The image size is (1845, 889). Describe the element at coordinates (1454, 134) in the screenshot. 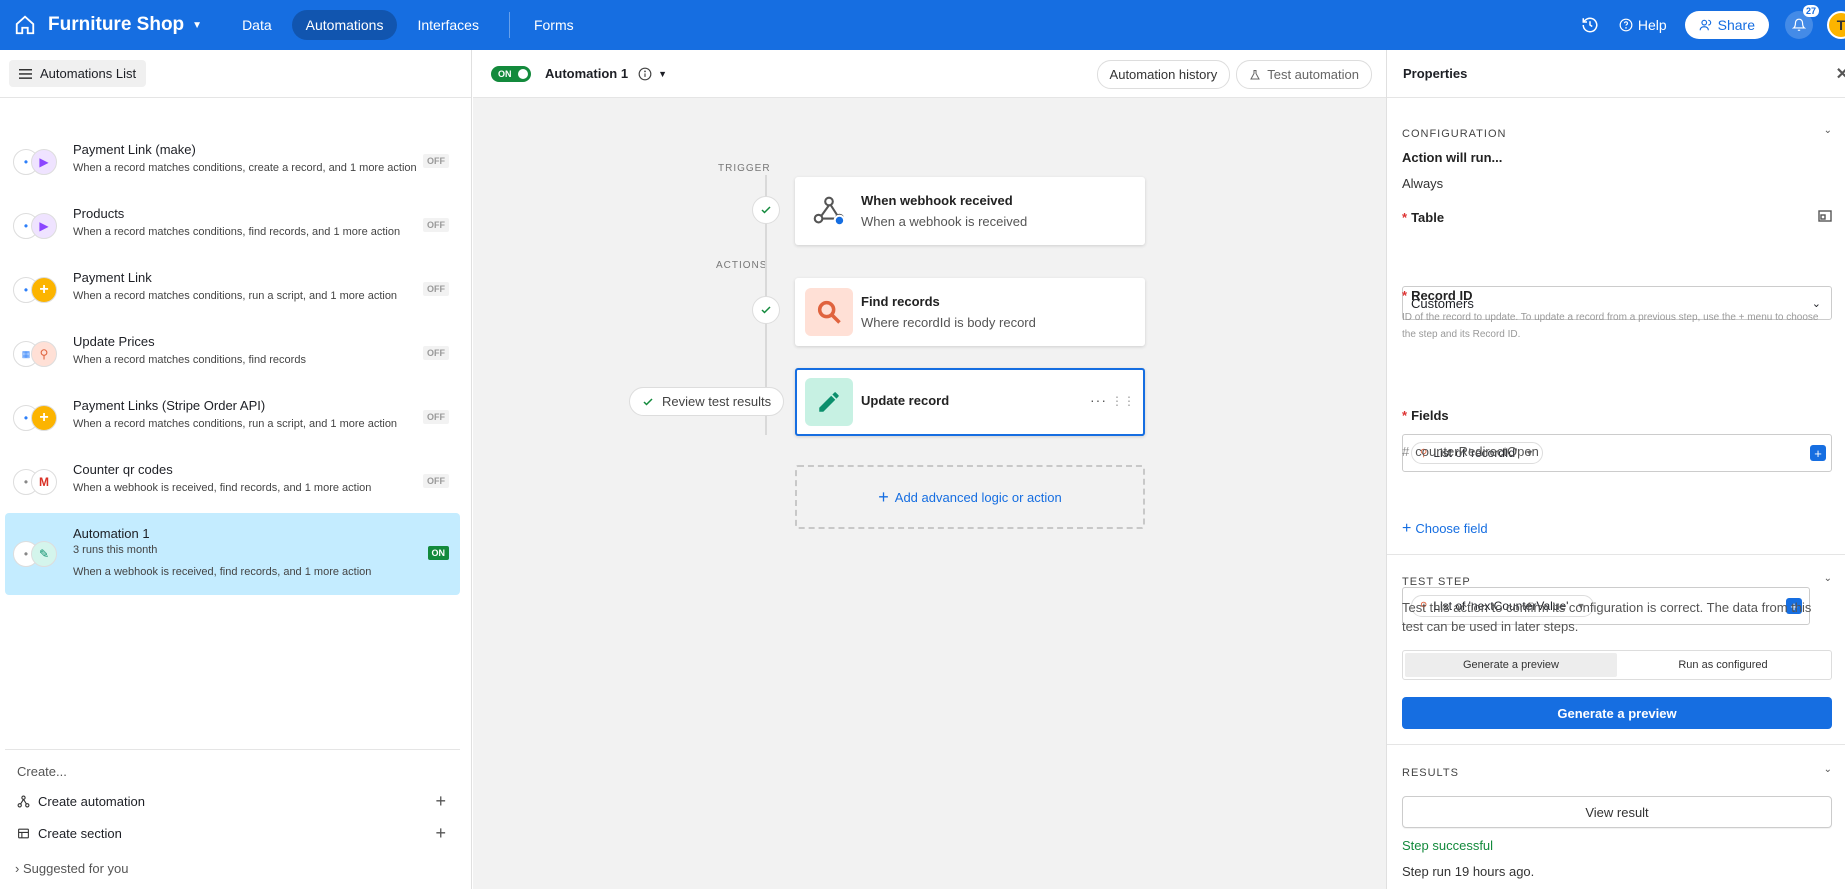

I see `configuration-title: CONFIGURATION` at that location.